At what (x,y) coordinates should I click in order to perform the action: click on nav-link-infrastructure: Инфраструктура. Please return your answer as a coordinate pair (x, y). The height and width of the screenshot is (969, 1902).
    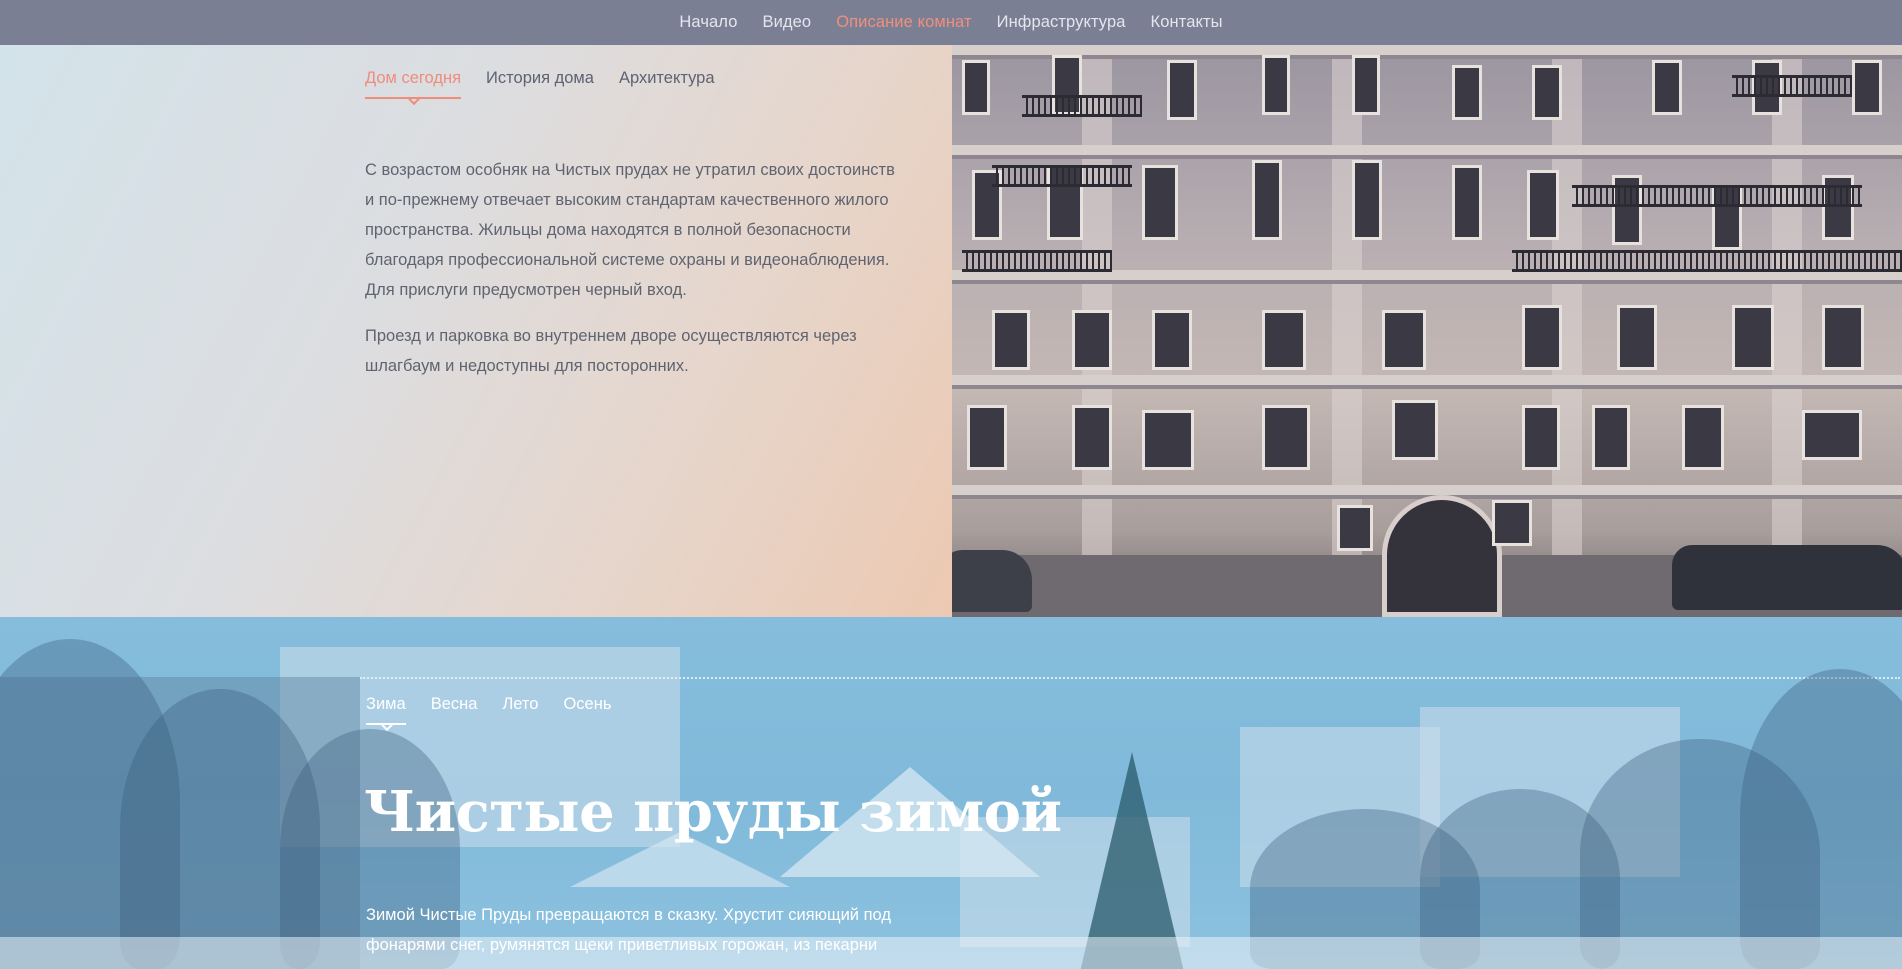
    Looking at the image, I should click on (1061, 22).